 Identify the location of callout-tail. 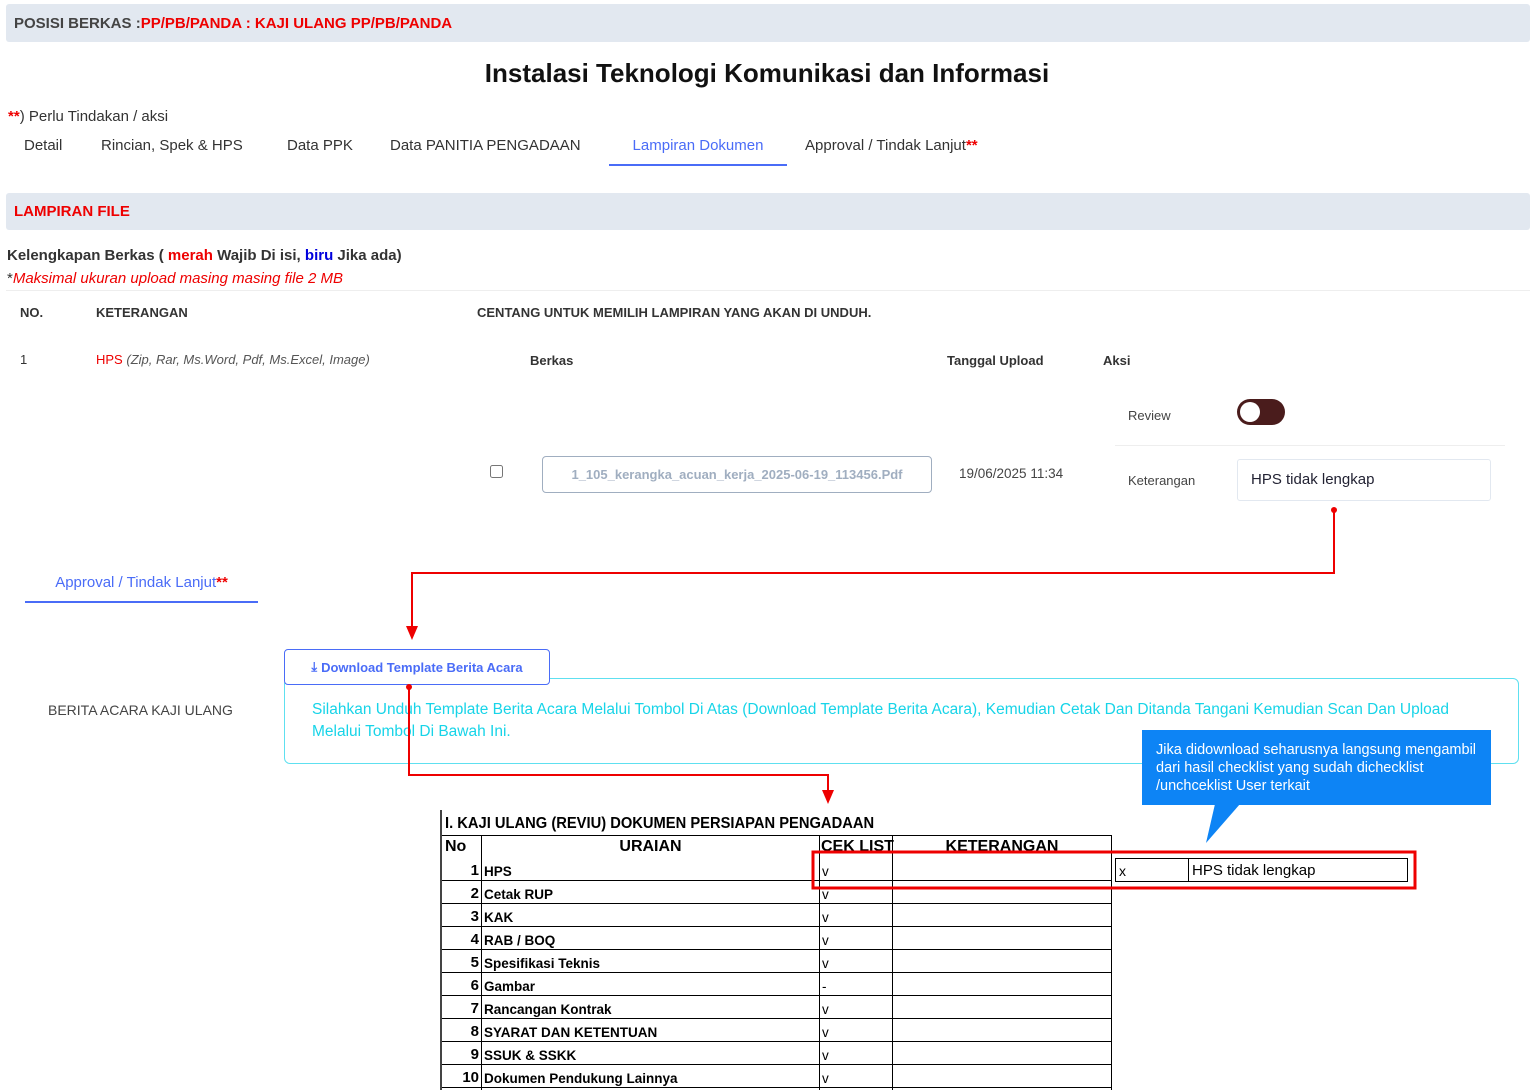
(1223, 823).